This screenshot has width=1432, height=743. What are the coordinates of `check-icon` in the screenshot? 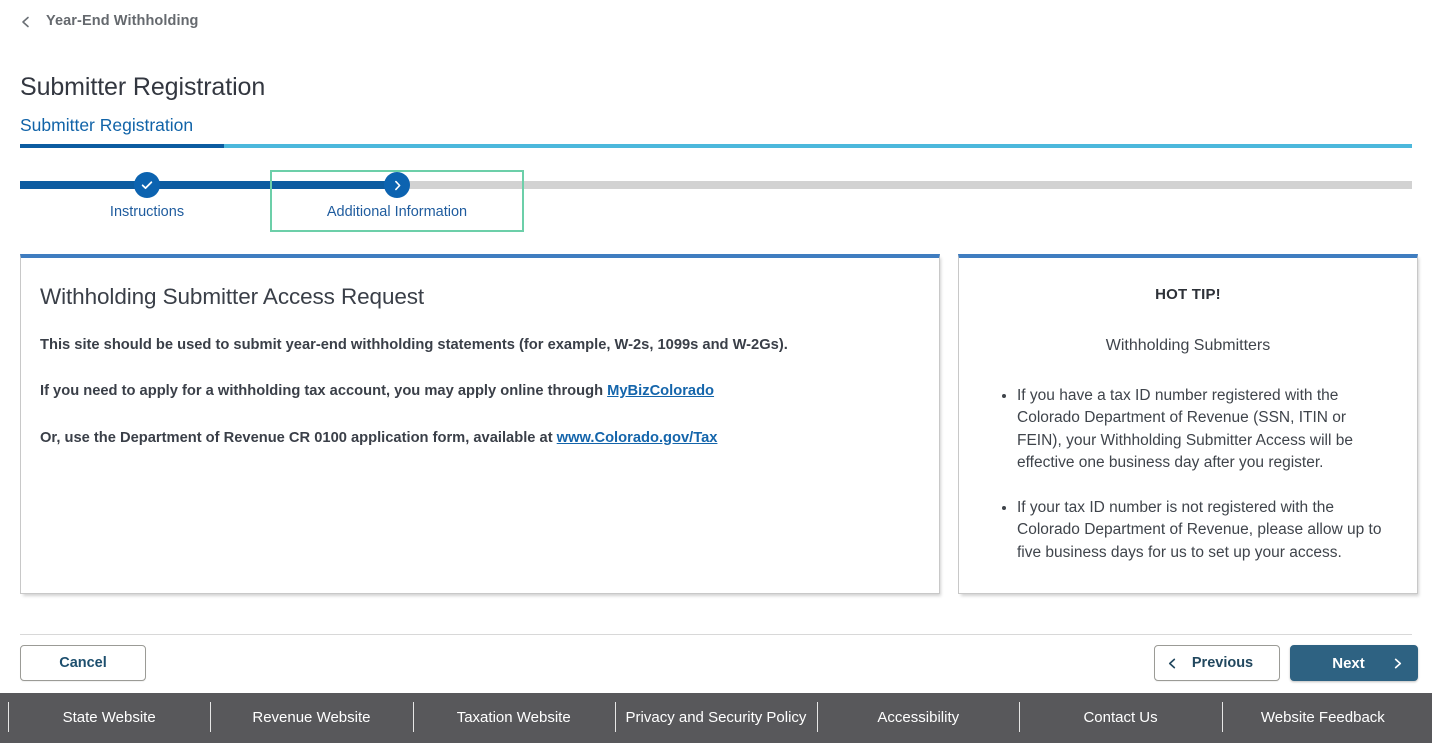 It's located at (147, 185).